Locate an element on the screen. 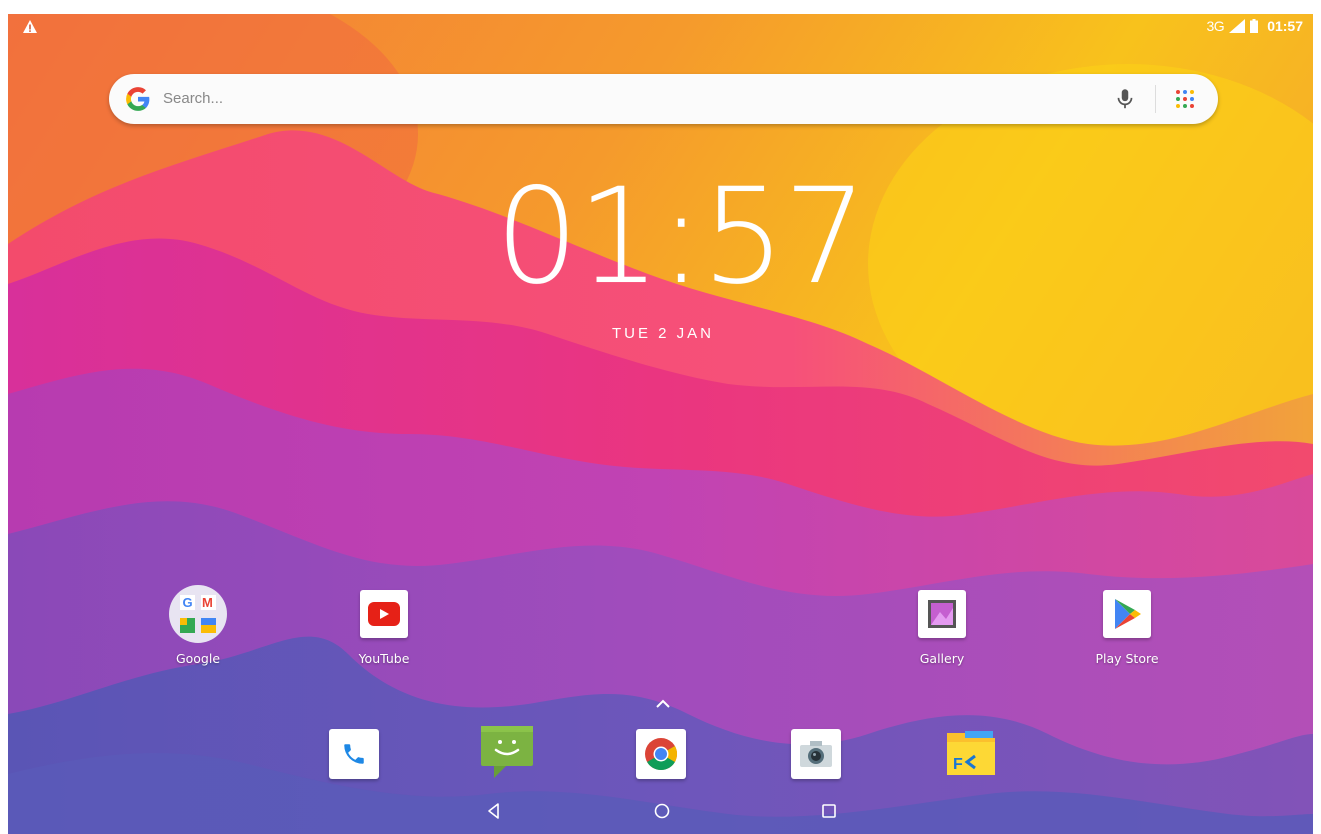 The width and height of the screenshot is (1321, 834). app-youtube: YouTube is located at coordinates (384, 625).